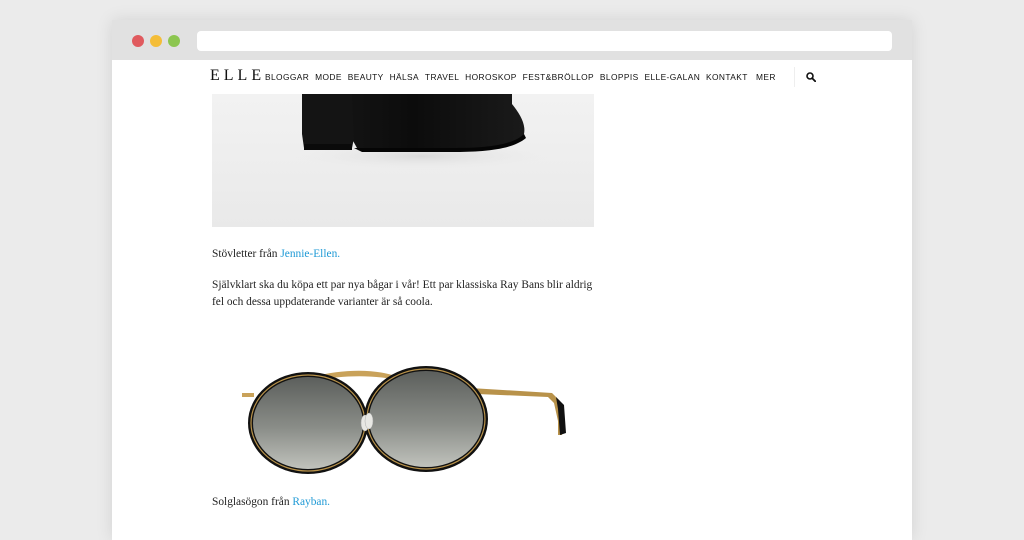 Image resolution: width=1024 pixels, height=540 pixels. What do you see at coordinates (491, 77) in the screenshot?
I see `nav-item-horoskop: HOROSKOP` at bounding box center [491, 77].